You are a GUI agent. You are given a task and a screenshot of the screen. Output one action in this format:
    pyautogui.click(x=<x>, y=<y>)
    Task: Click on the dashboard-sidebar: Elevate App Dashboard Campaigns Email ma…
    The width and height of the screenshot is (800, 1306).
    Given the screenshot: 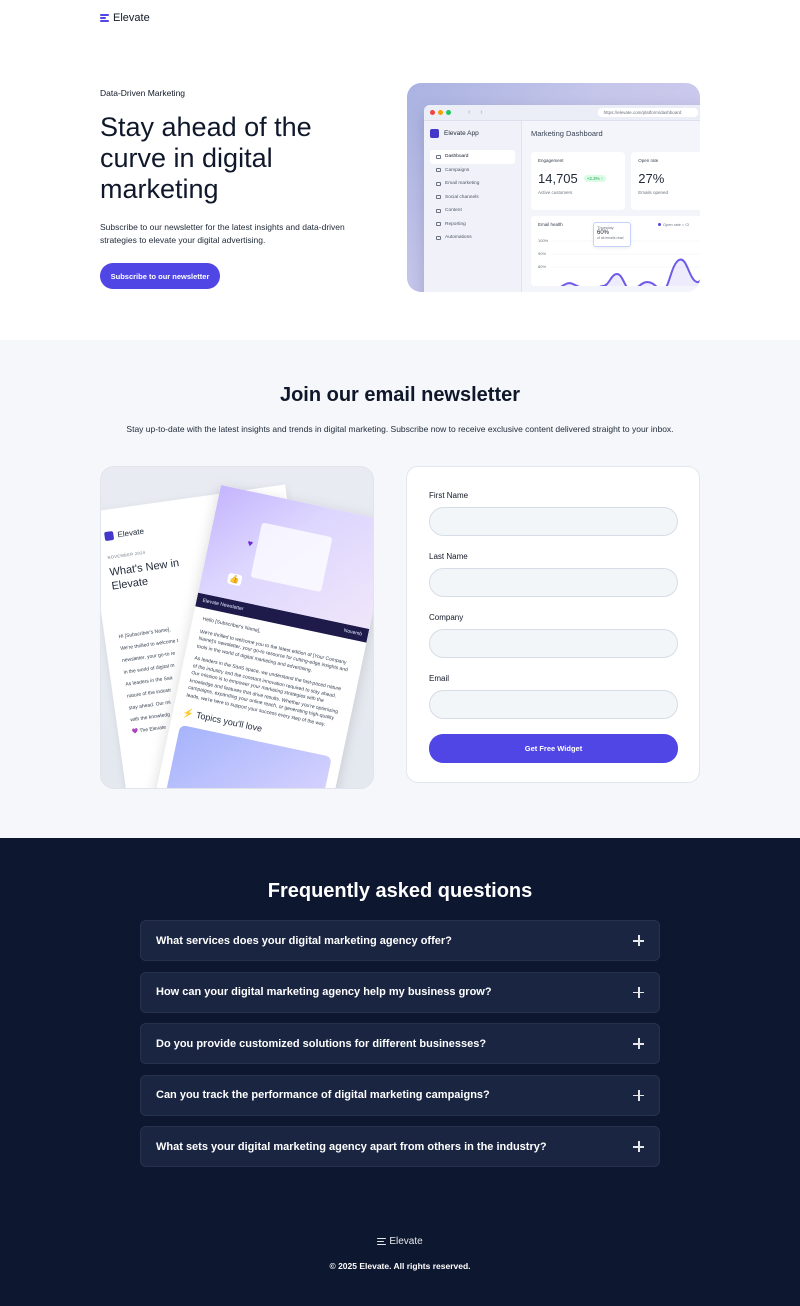 What is the action you would take?
    pyautogui.click(x=473, y=206)
    